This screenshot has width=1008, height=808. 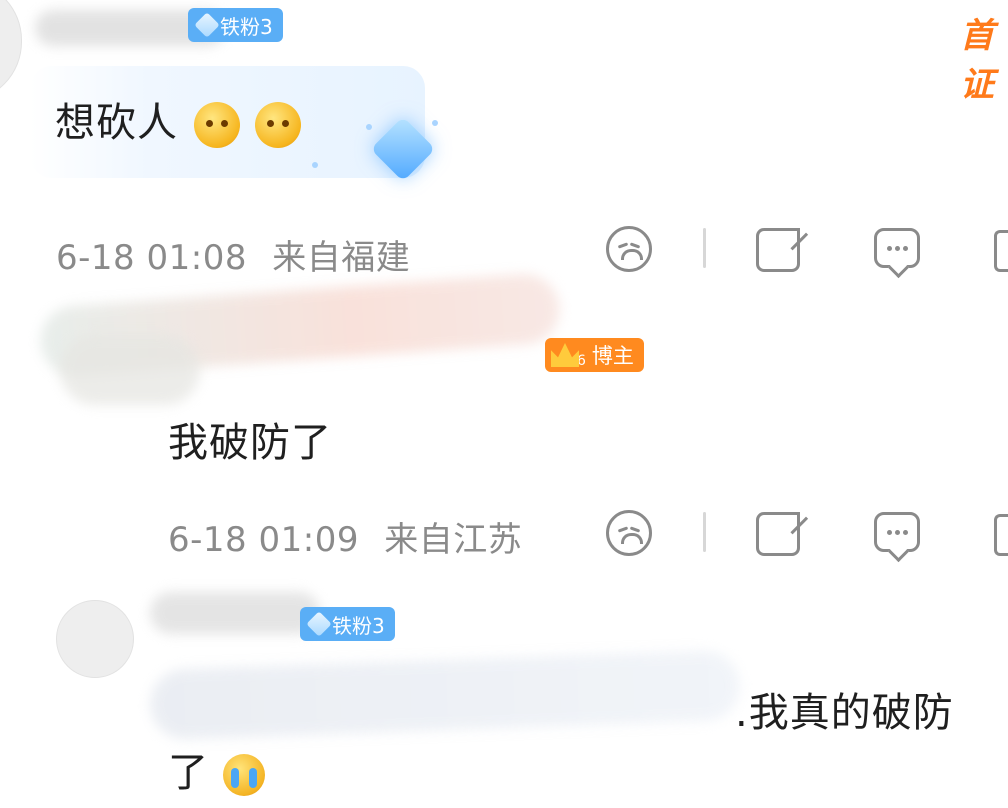 I want to click on comment-meta: 6-18 01:09 来自江苏, so click(x=345, y=536).